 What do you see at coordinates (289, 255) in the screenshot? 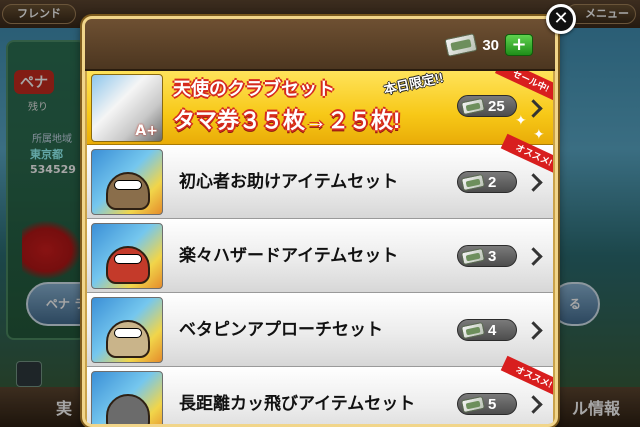
I see `item-set-name: 楽々ハザードアイテムセット` at bounding box center [289, 255].